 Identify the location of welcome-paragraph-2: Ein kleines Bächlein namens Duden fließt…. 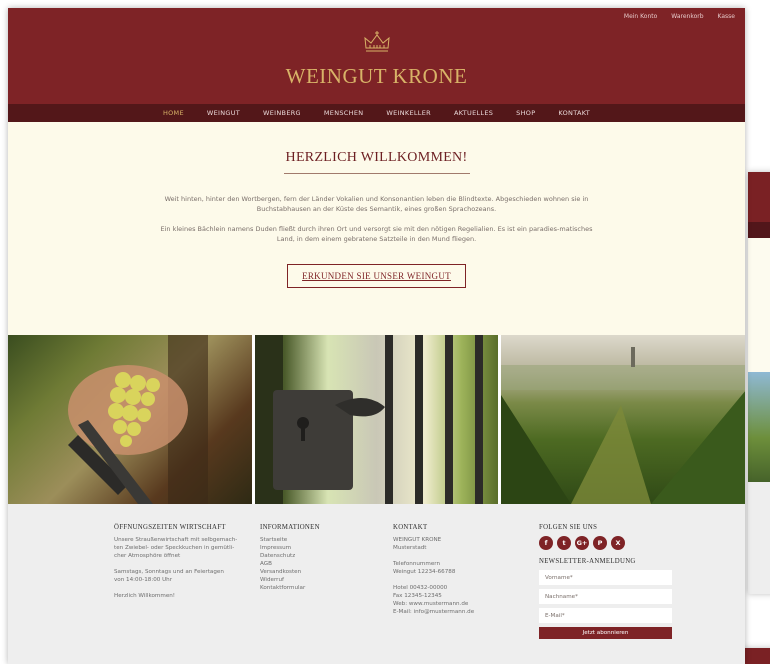
(376, 234).